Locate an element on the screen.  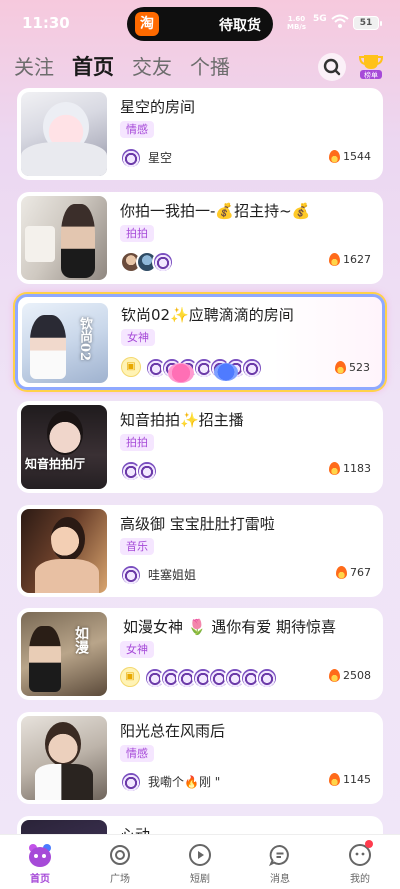
heat-count: 1627 is located at coordinates (350, 259).